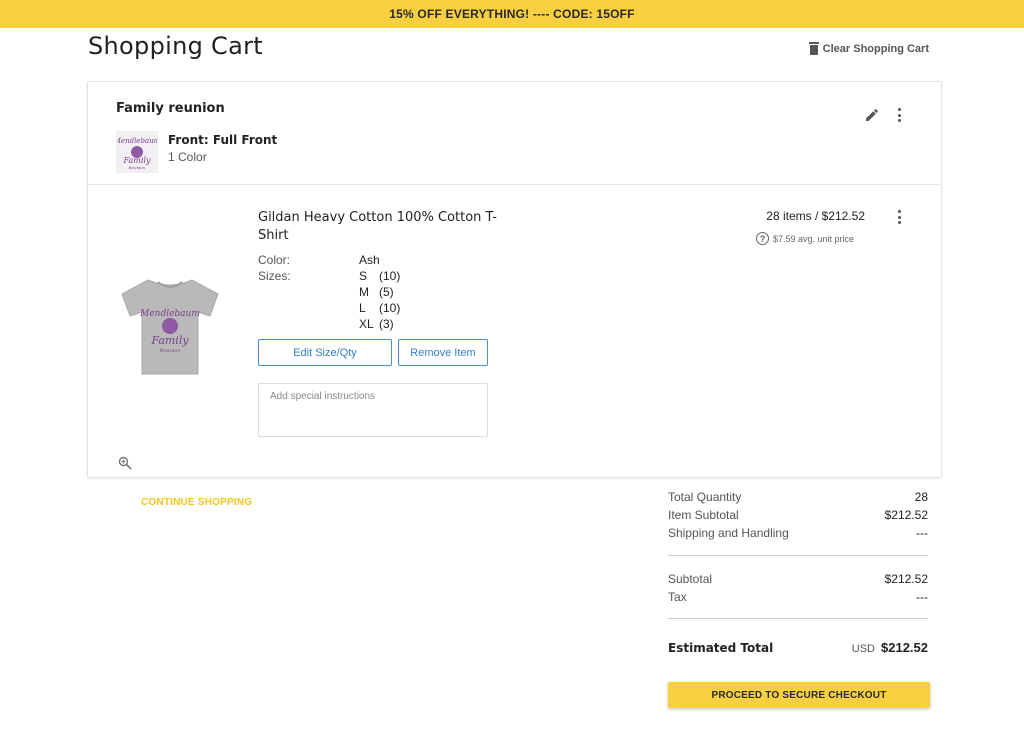 The height and width of the screenshot is (729, 1024). Describe the element at coordinates (169, 340) in the screenshot. I see `shirt-art-text-2: Family` at that location.